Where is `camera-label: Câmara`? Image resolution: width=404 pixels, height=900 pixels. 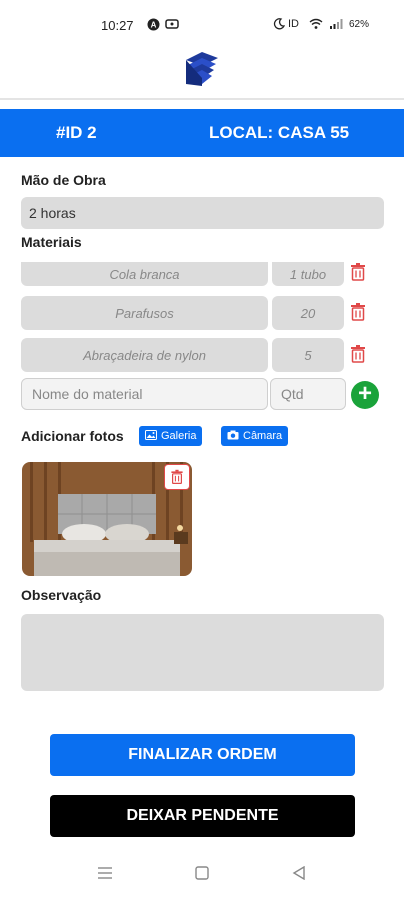 camera-label: Câmara is located at coordinates (263, 436).